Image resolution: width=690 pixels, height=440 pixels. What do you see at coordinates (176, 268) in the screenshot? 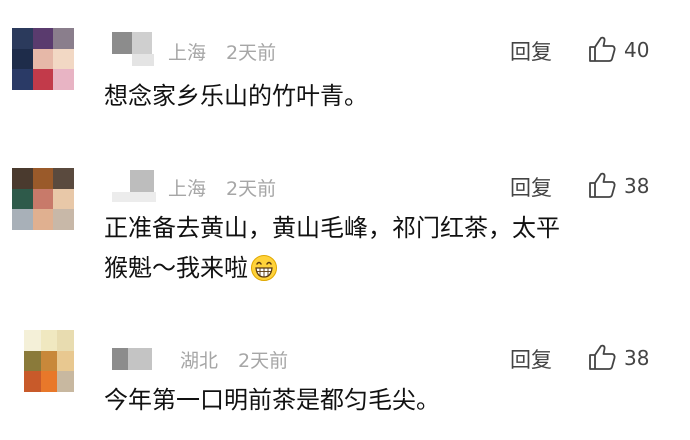
I see `comment-text-segment: 猴魁～我来啦` at bounding box center [176, 268].